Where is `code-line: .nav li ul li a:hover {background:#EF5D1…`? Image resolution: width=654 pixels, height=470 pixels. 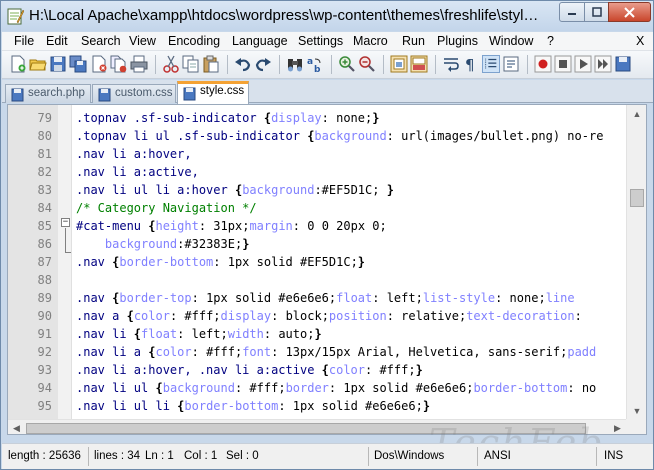 code-line: .nav li ul li a:hover {background:#EF5D1… is located at coordinates (233, 190).